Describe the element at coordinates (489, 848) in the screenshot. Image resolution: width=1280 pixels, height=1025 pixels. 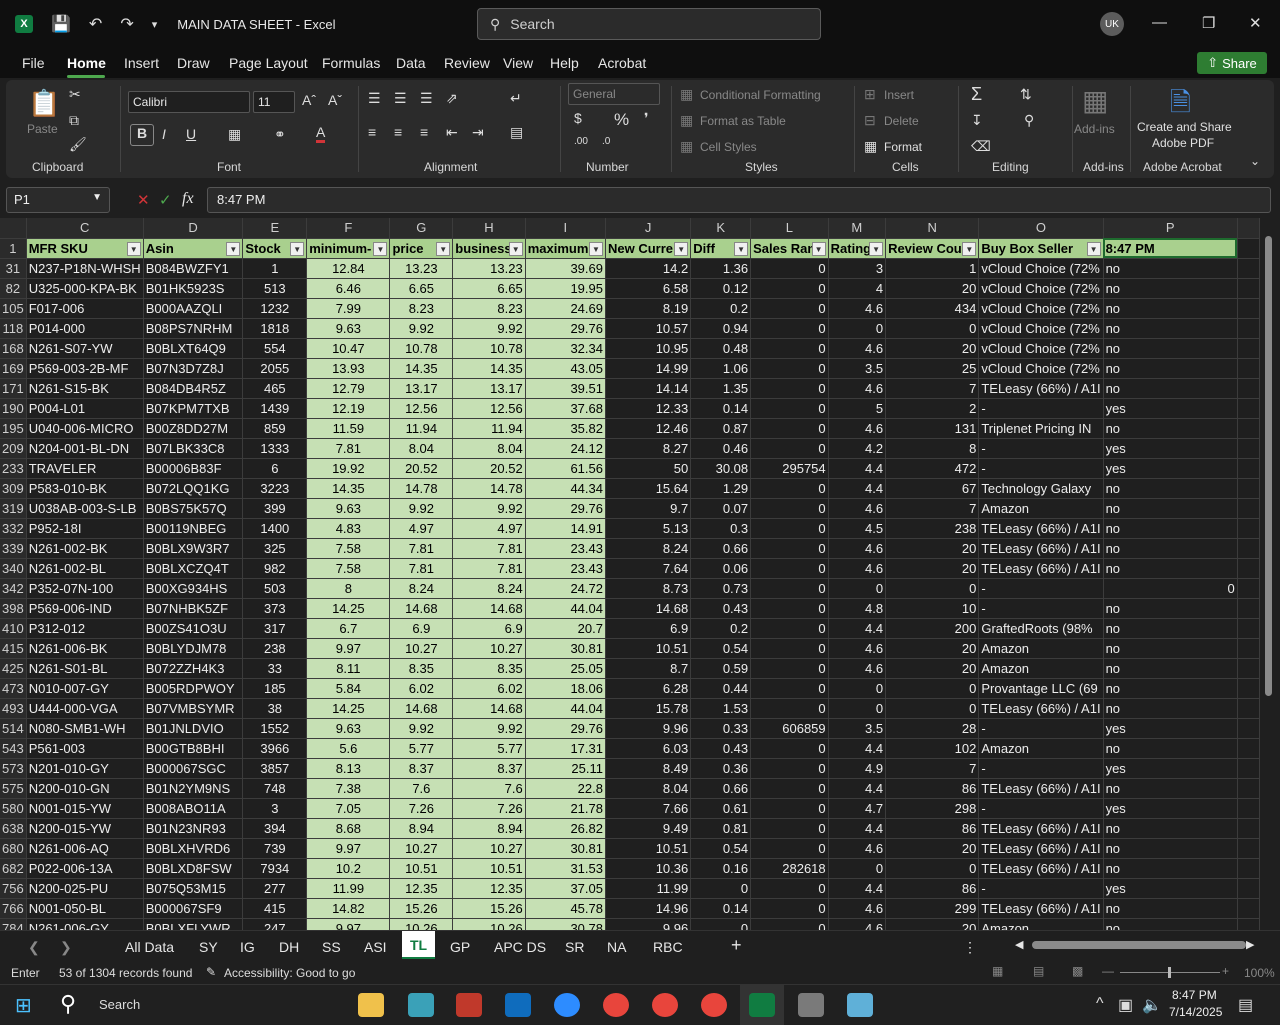
I see `cell: 10.27` at that location.